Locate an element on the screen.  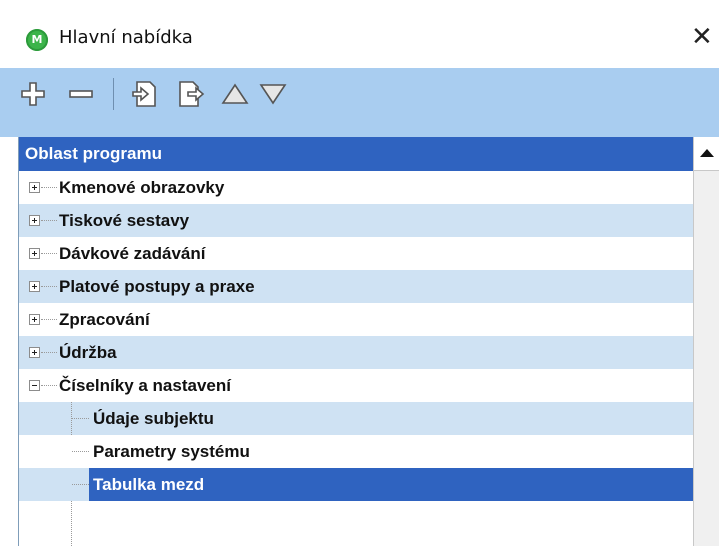
app-logo-icon: M is located at coordinates (37, 40).